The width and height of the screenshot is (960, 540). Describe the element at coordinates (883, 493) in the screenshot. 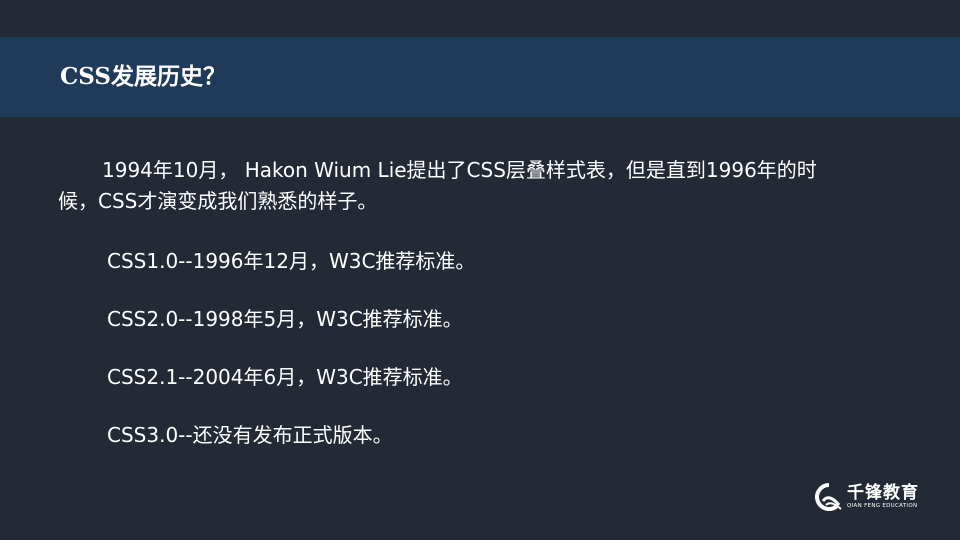

I see `logo-name-cn: 千锋教育` at that location.